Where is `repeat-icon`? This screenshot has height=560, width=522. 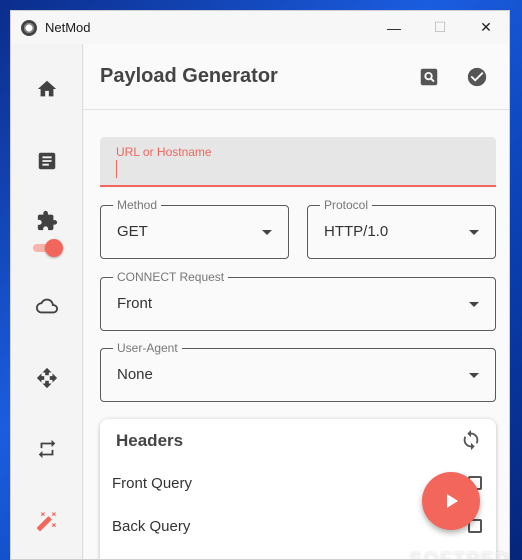
repeat-icon is located at coordinates (47, 449).